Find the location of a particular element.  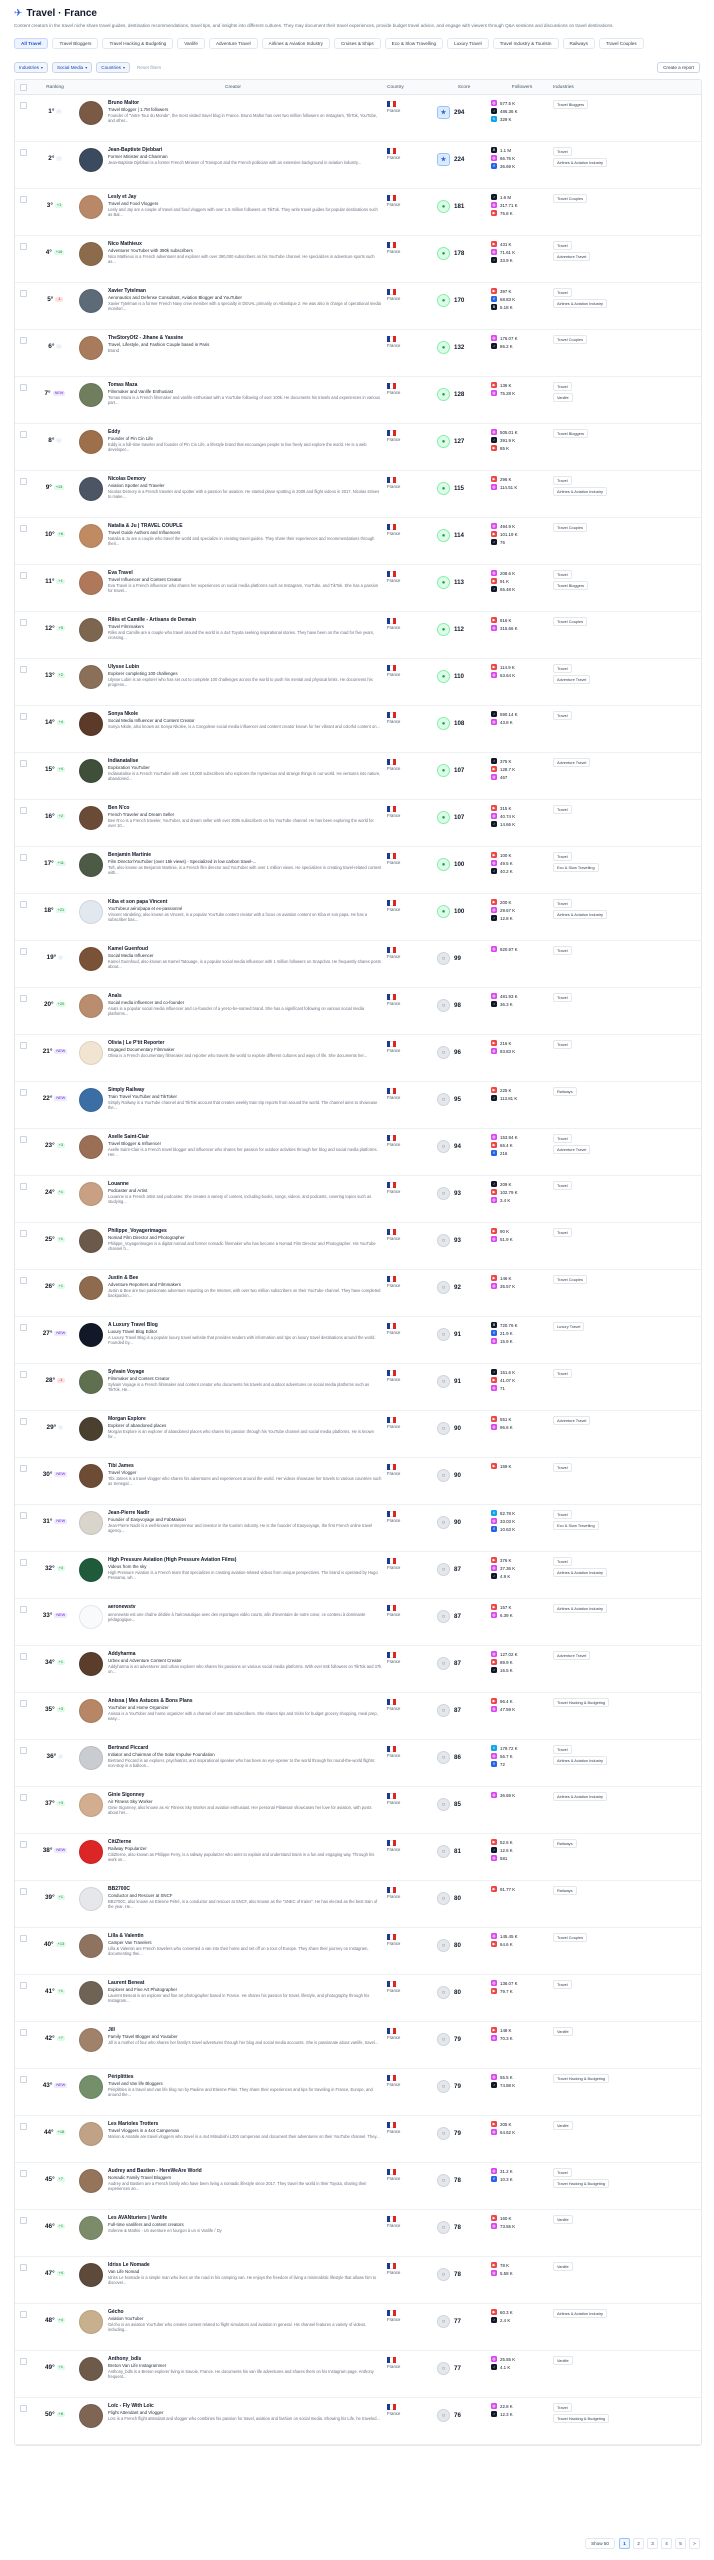

industry-tag: Adventure Travel is located at coordinates (572, 763).